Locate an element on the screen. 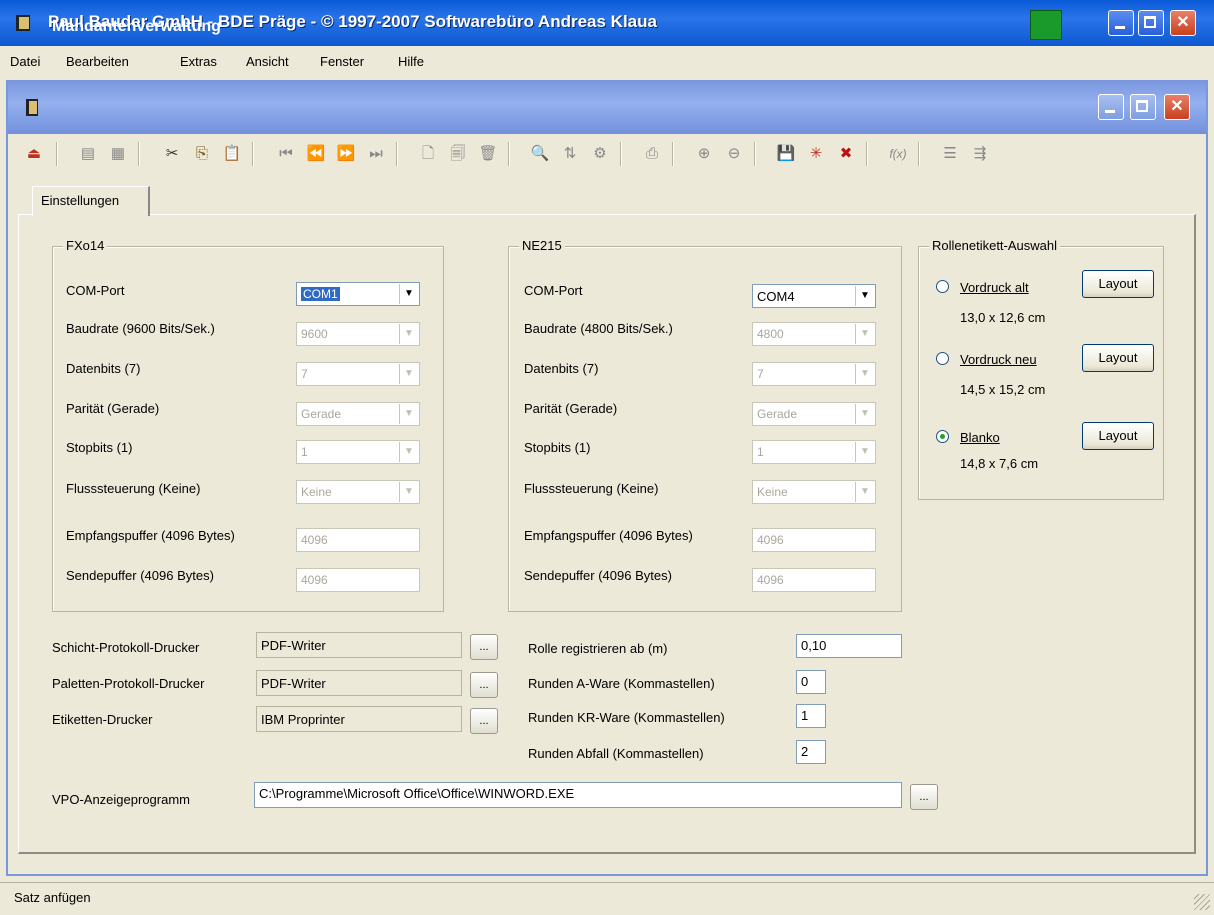  delete-record-icon: 🗑 is located at coordinates (488, 154).